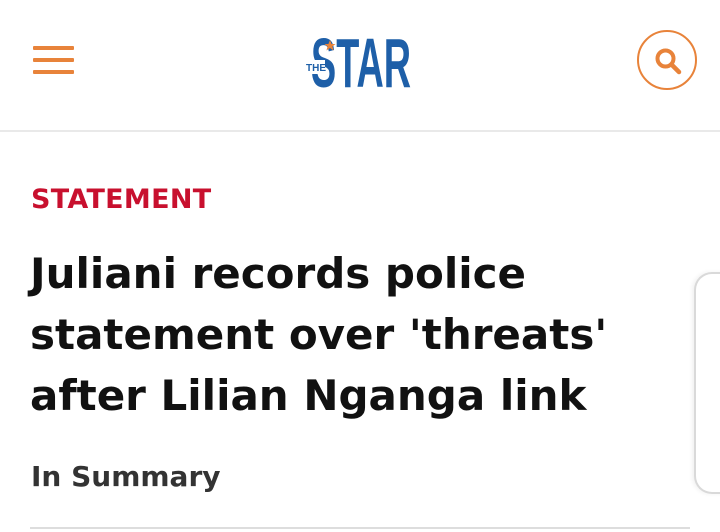 This screenshot has height=532, width=720. What do you see at coordinates (361, 59) in the screenshot?
I see `logo-wordmark: STAR` at bounding box center [361, 59].